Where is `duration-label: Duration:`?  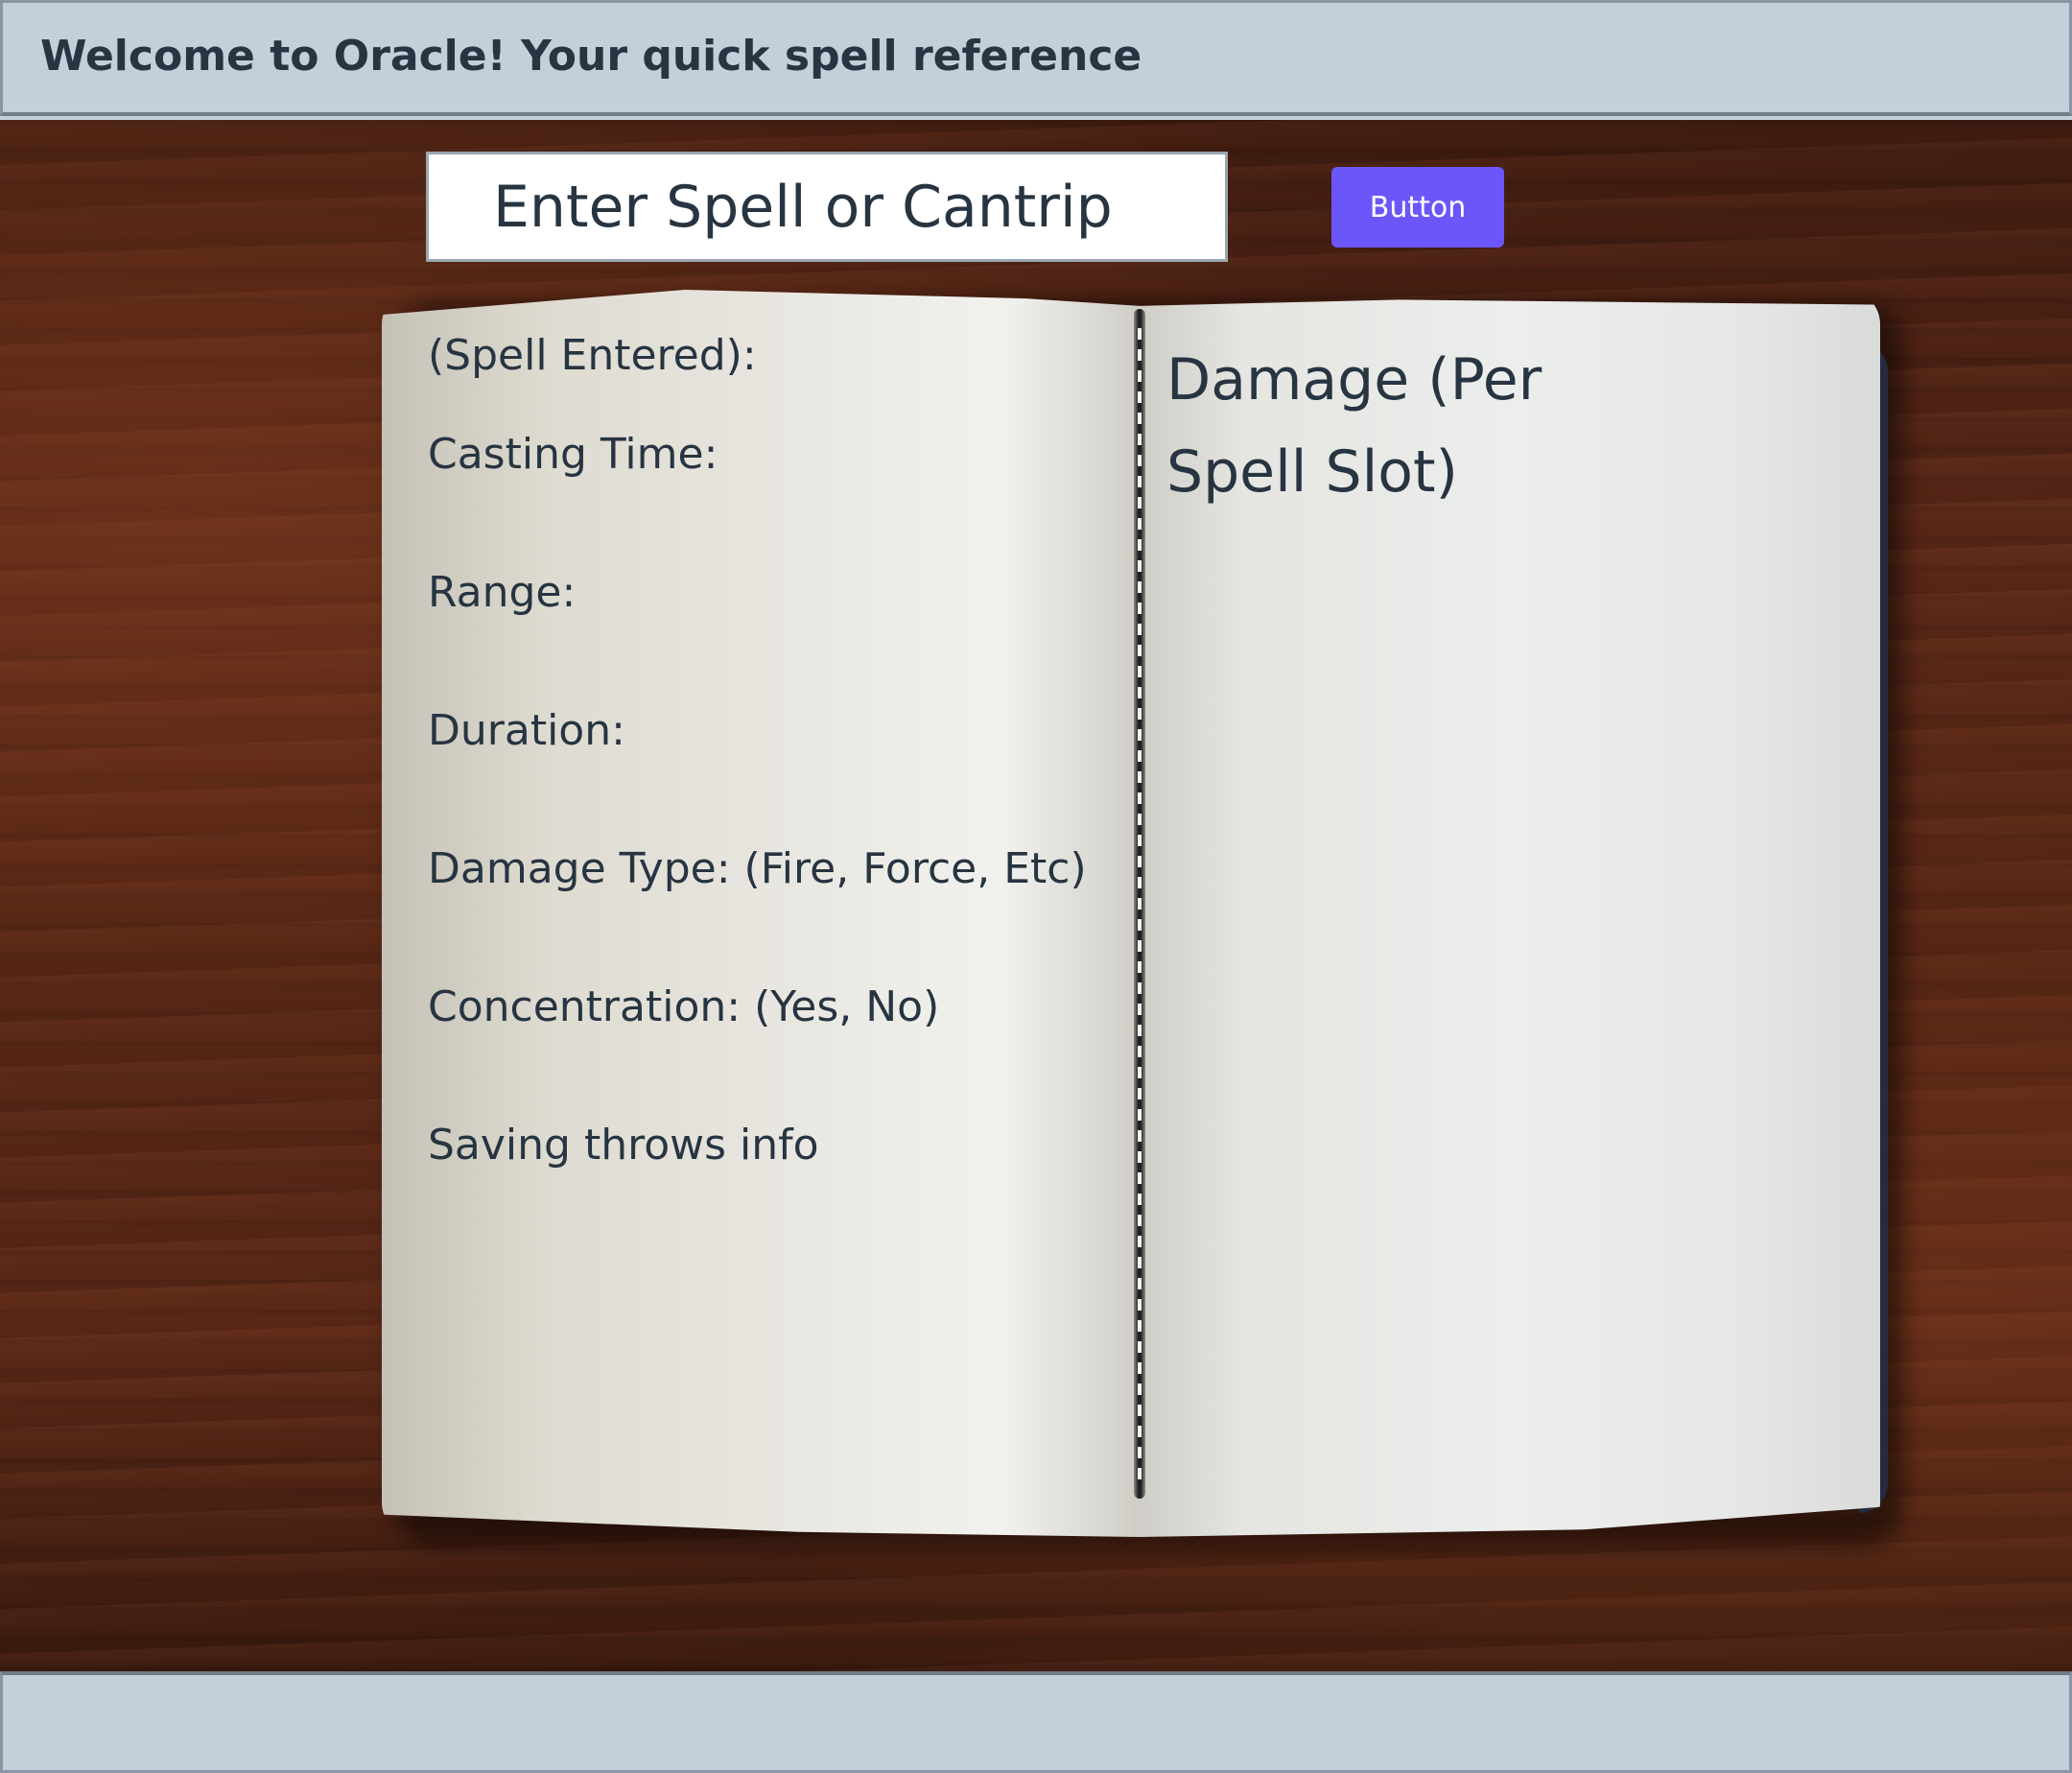 duration-label: Duration: is located at coordinates (526, 730).